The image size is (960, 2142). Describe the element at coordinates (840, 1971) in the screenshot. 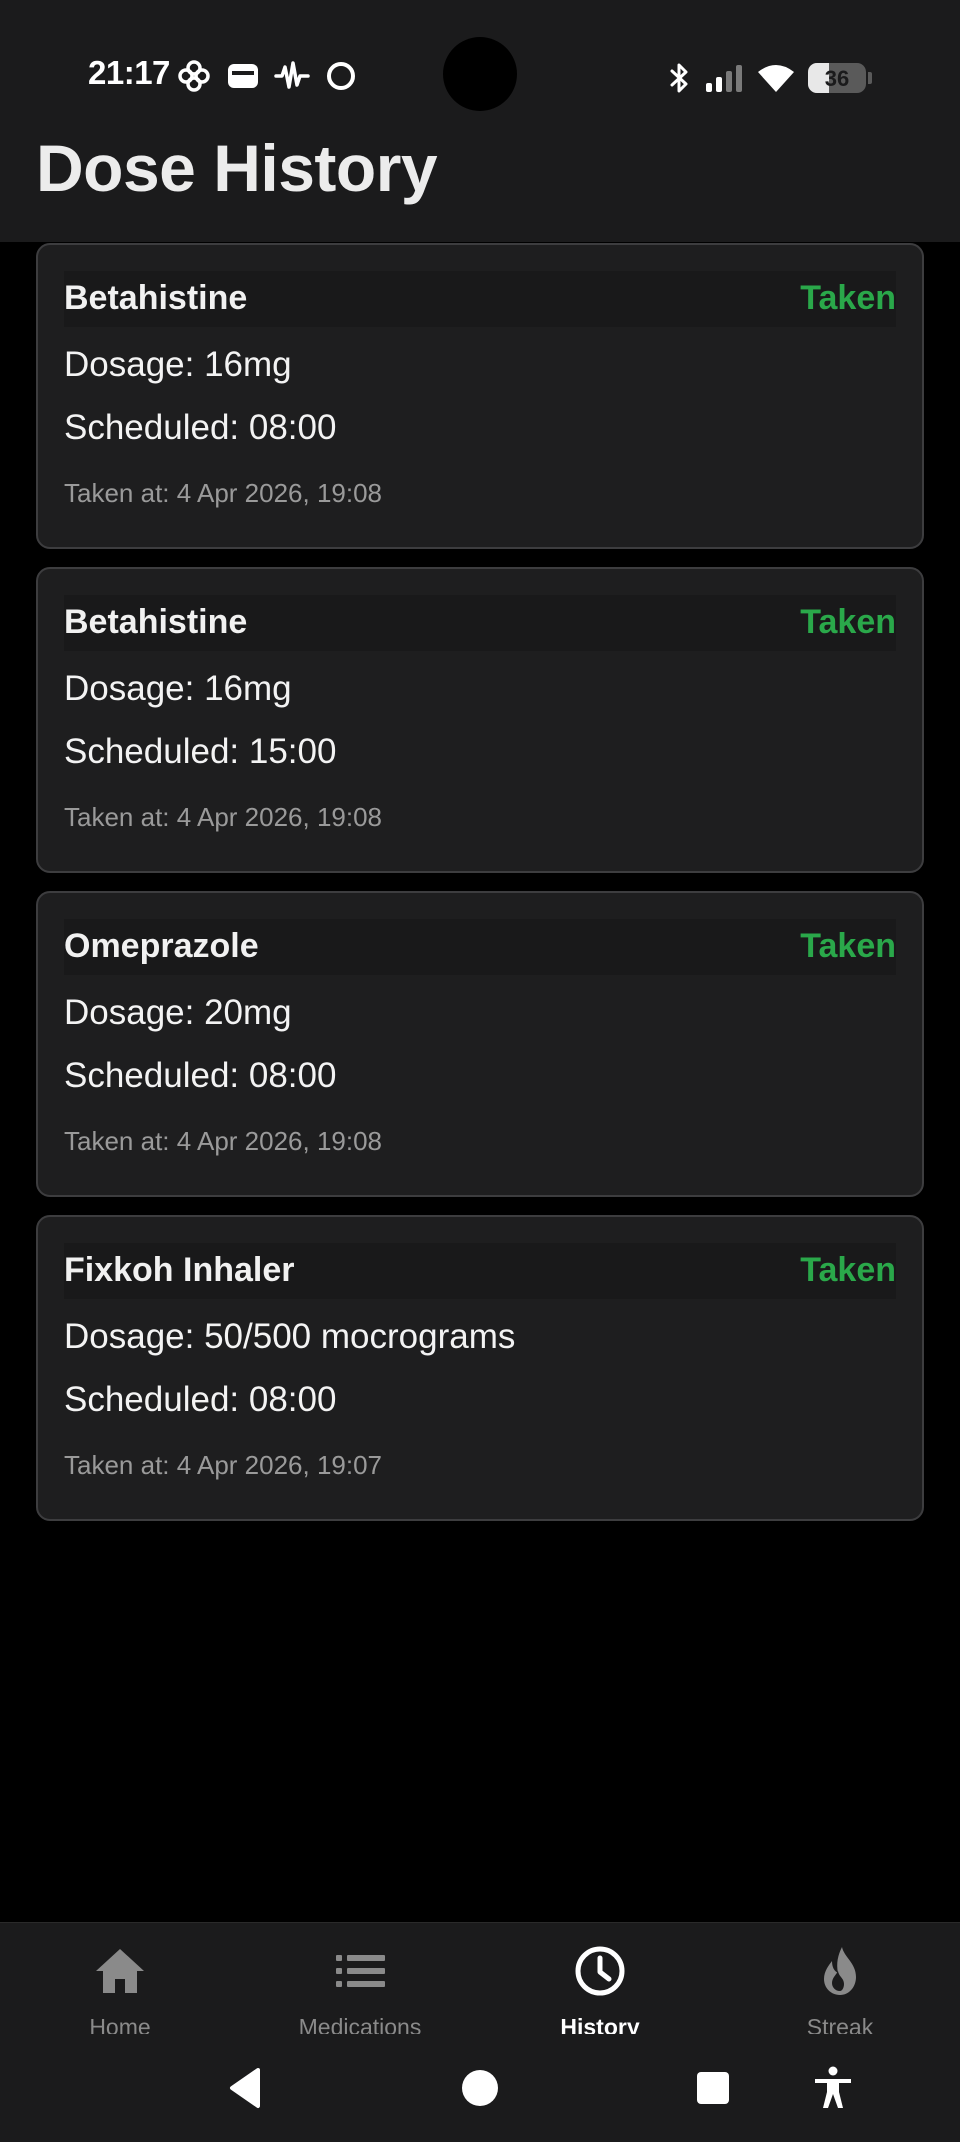

I see `flame-icon` at that location.